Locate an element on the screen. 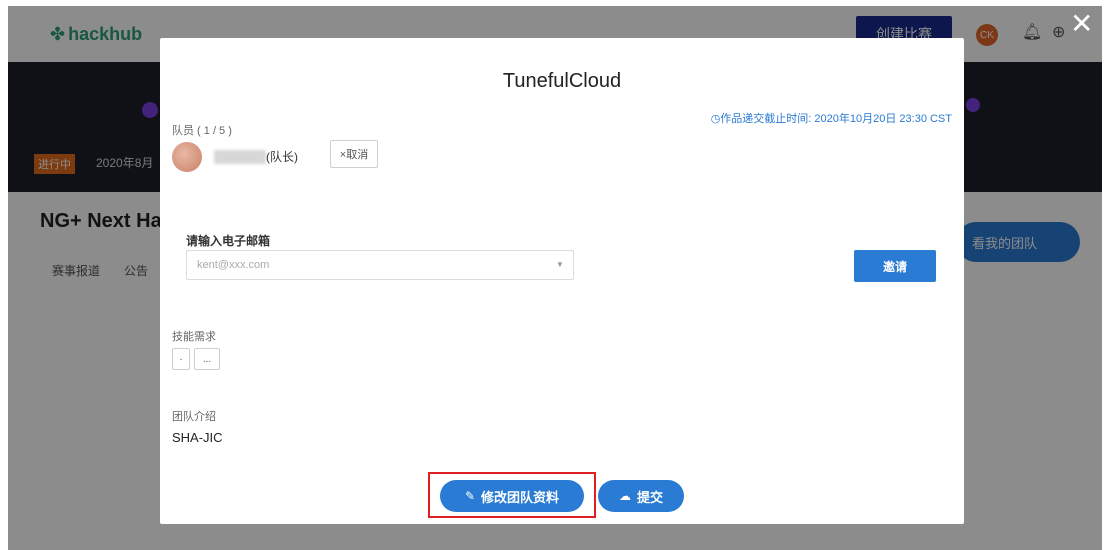 This screenshot has width=1110, height=550. email-field is located at coordinates (380, 265).